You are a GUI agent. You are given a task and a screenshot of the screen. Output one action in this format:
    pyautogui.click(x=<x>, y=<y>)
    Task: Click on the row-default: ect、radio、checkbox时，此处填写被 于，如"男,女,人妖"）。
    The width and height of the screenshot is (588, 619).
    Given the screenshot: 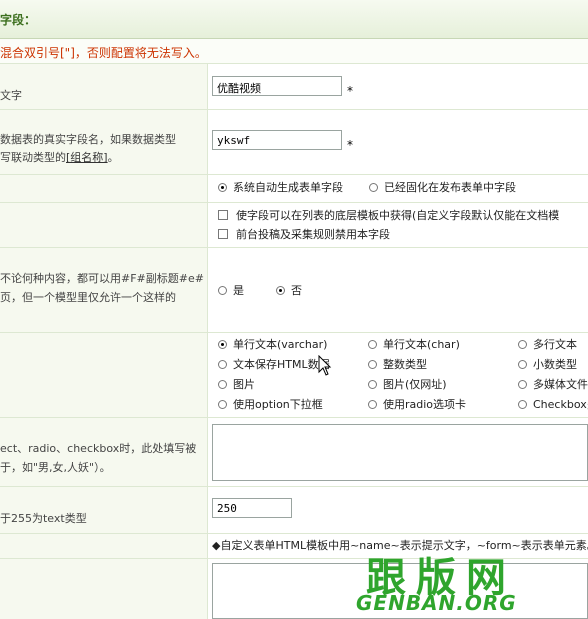 What is the action you would take?
    pyautogui.click(x=294, y=452)
    